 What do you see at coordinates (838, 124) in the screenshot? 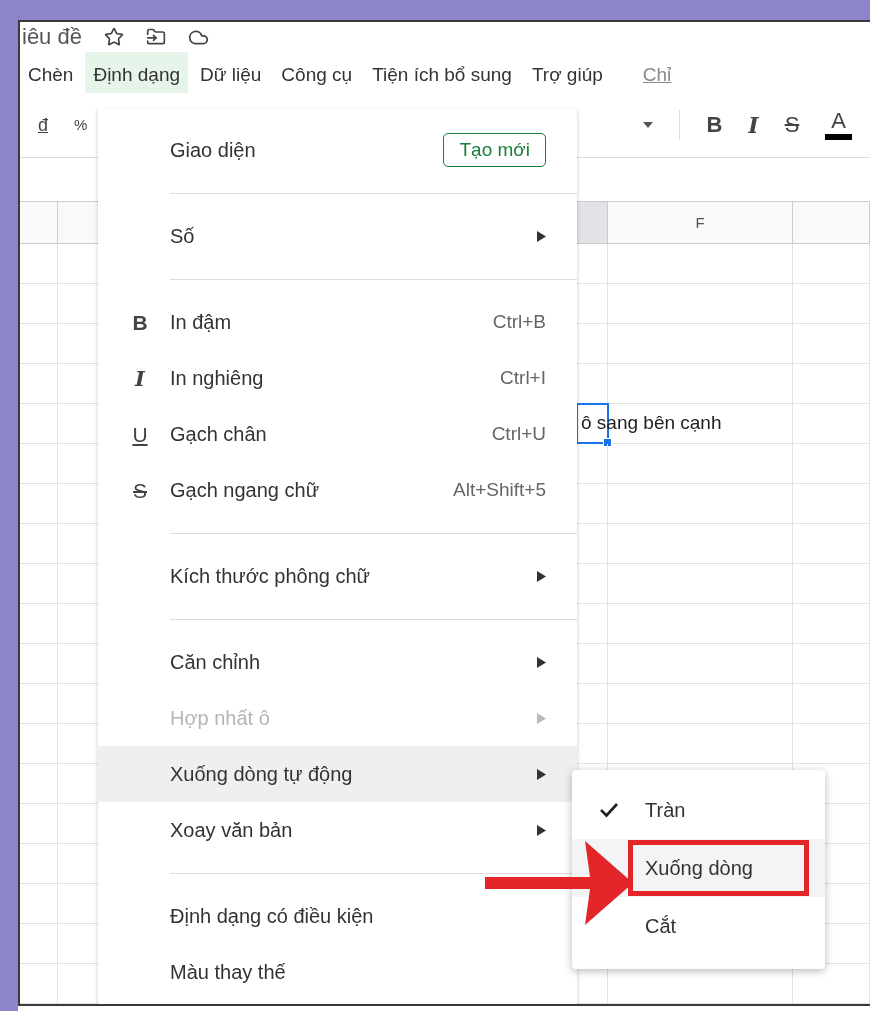
I see `color-button: A` at bounding box center [838, 124].